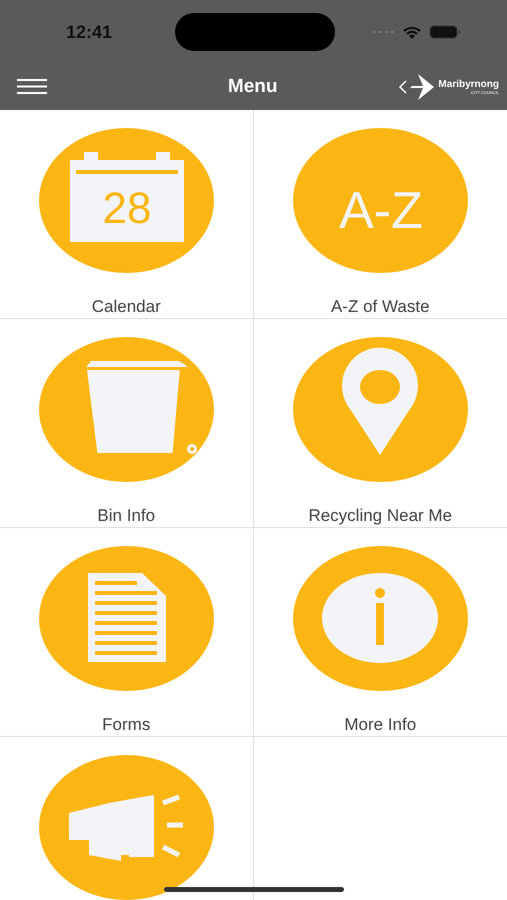 The height and width of the screenshot is (900, 507). Describe the element at coordinates (417, 87) in the screenshot. I see `logo-icon` at that location.